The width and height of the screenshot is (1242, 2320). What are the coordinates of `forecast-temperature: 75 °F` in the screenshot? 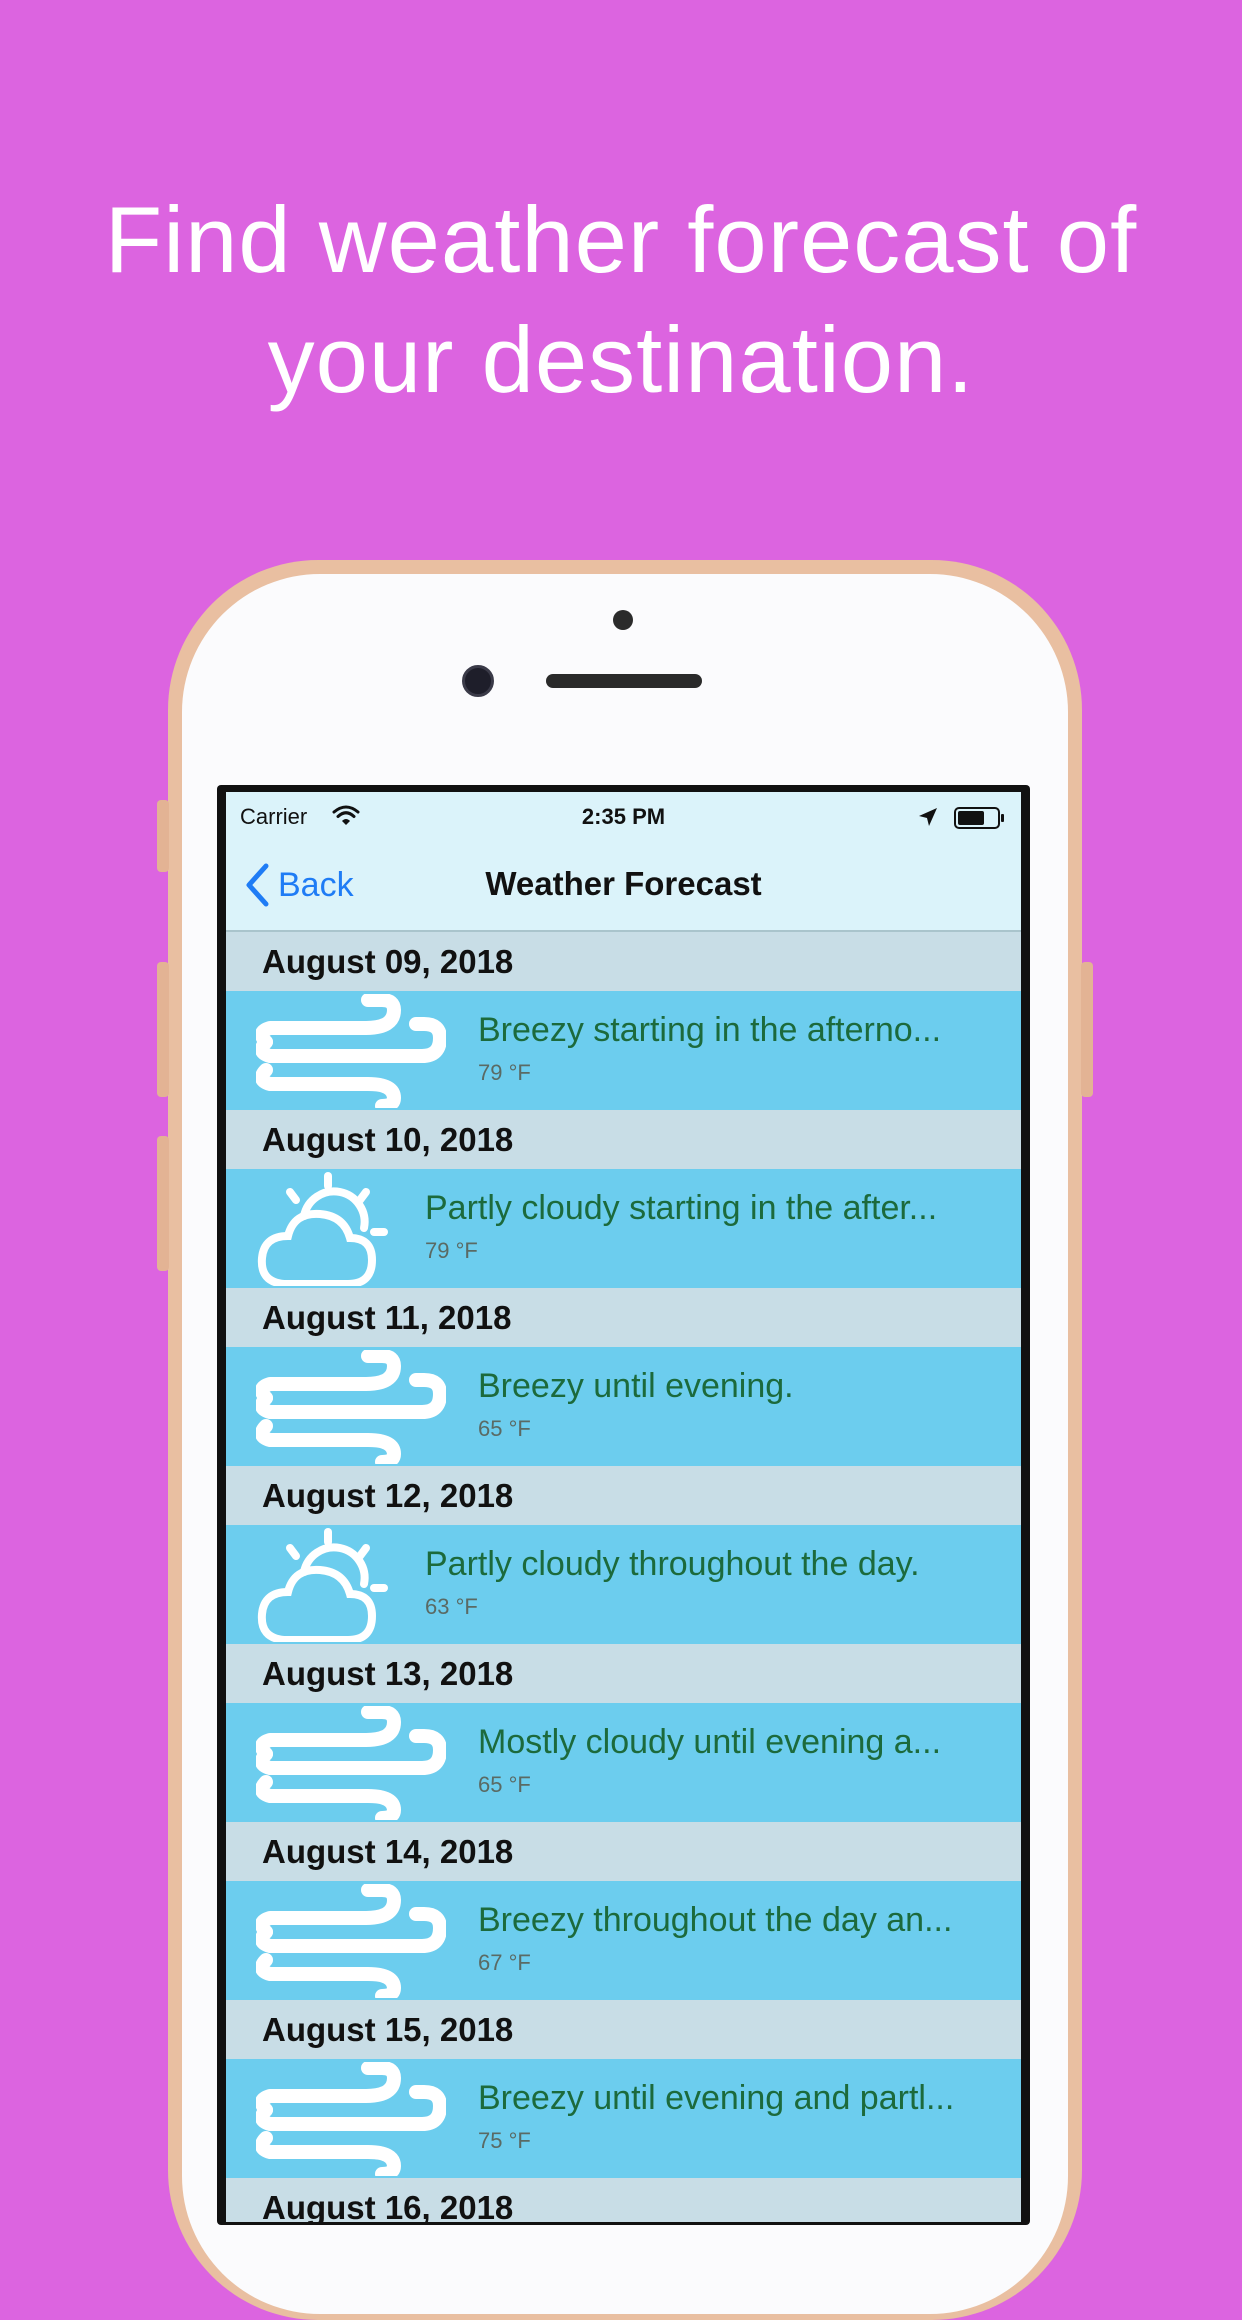 It's located at (504, 2140).